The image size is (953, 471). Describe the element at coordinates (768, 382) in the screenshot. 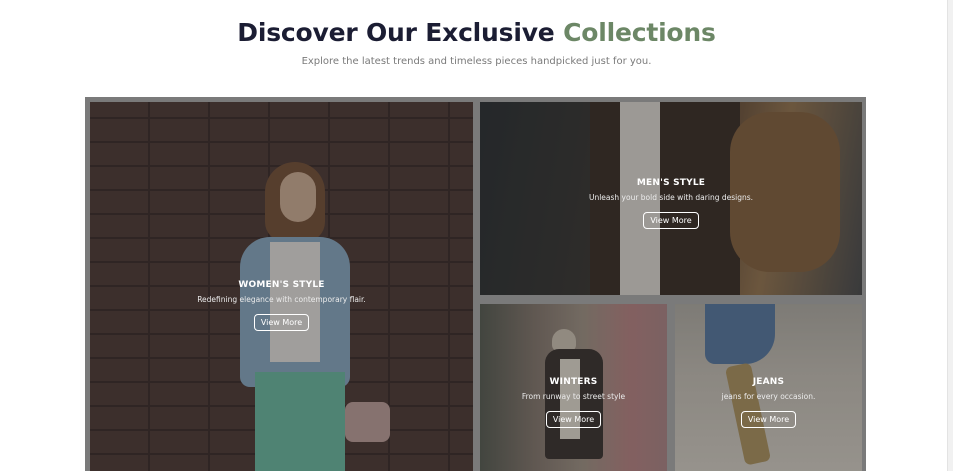

I see `collection-title: JEANS` at that location.